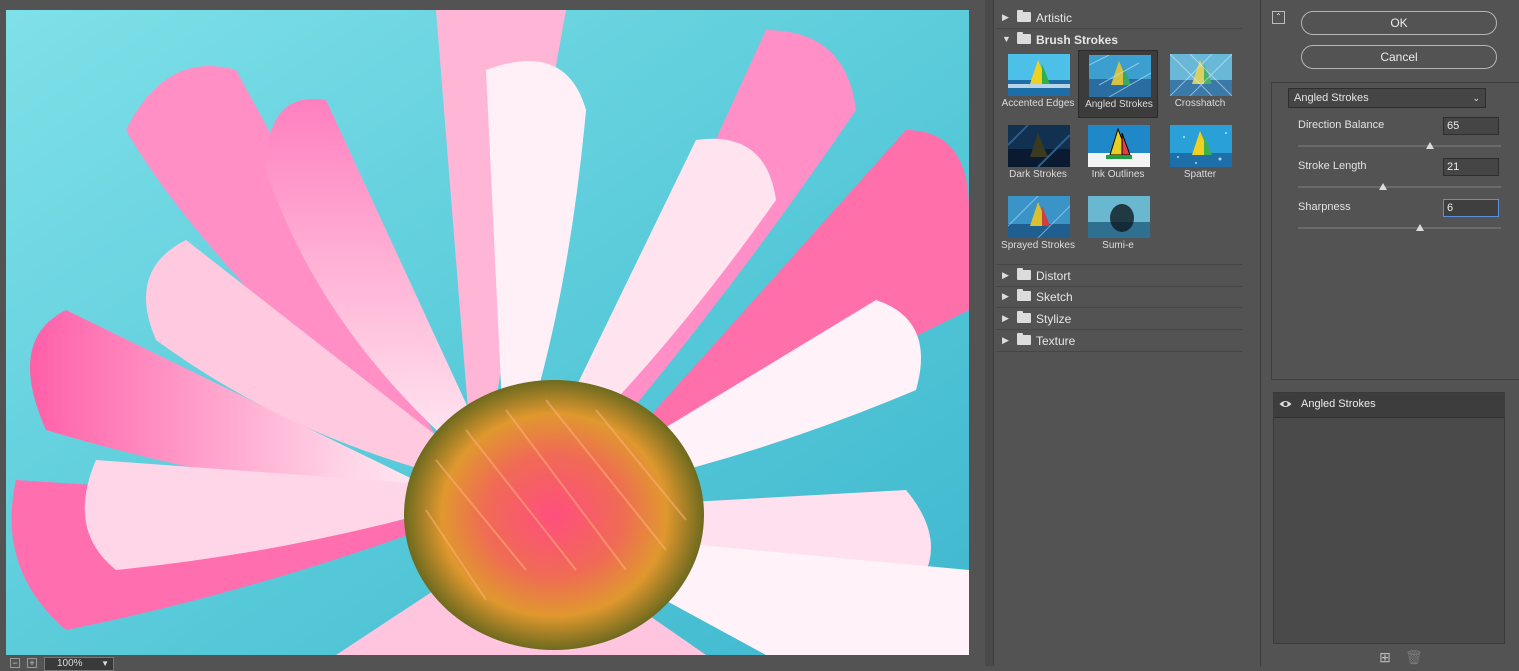  I want to click on filter-thumb-ink-outlines: Ink Outlines, so click(1118, 155).